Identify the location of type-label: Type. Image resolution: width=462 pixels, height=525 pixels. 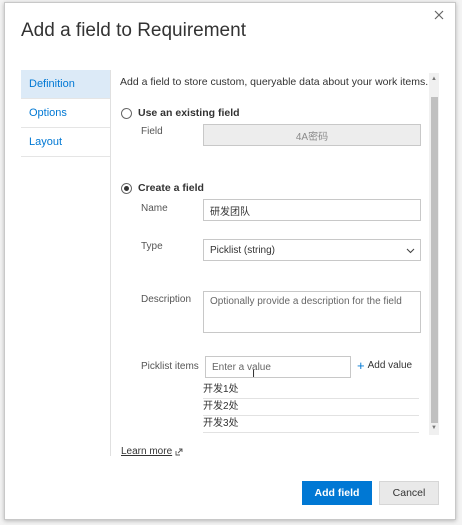
(152, 246).